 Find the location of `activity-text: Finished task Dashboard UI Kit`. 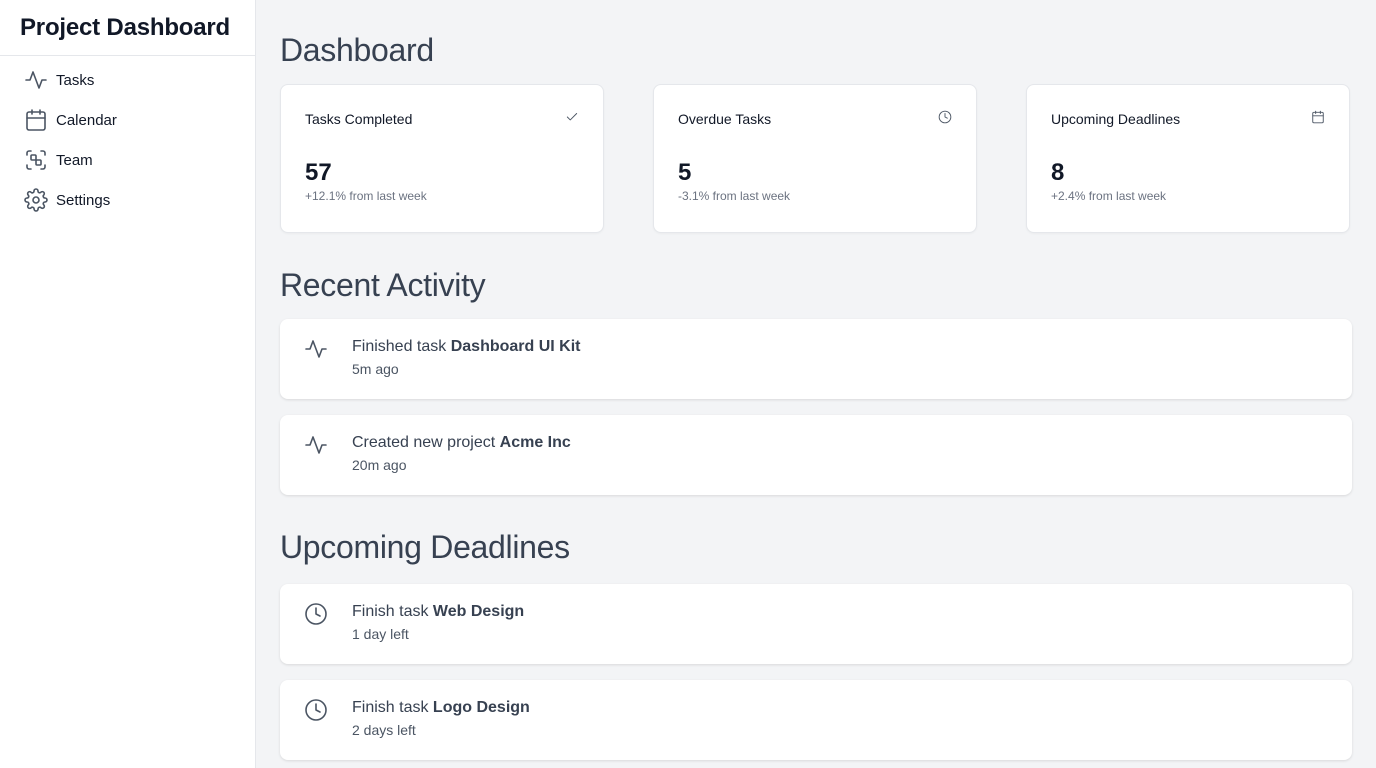

activity-text: Finished task Dashboard UI Kit is located at coordinates (466, 346).